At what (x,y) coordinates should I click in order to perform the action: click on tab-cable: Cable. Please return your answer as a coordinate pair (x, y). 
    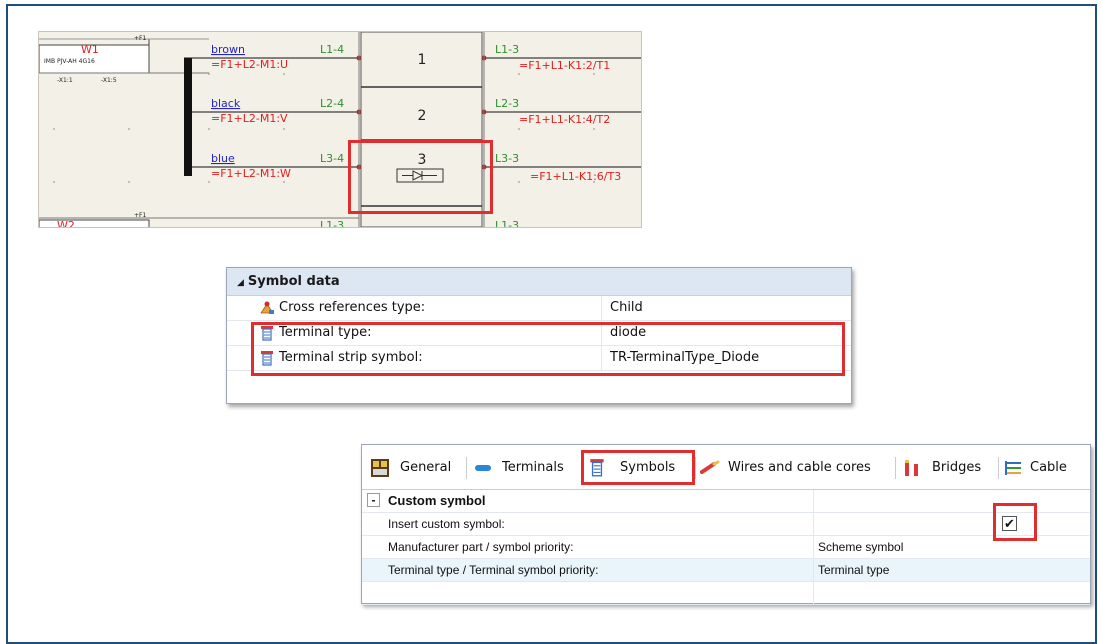
    Looking at the image, I should click on (1046, 468).